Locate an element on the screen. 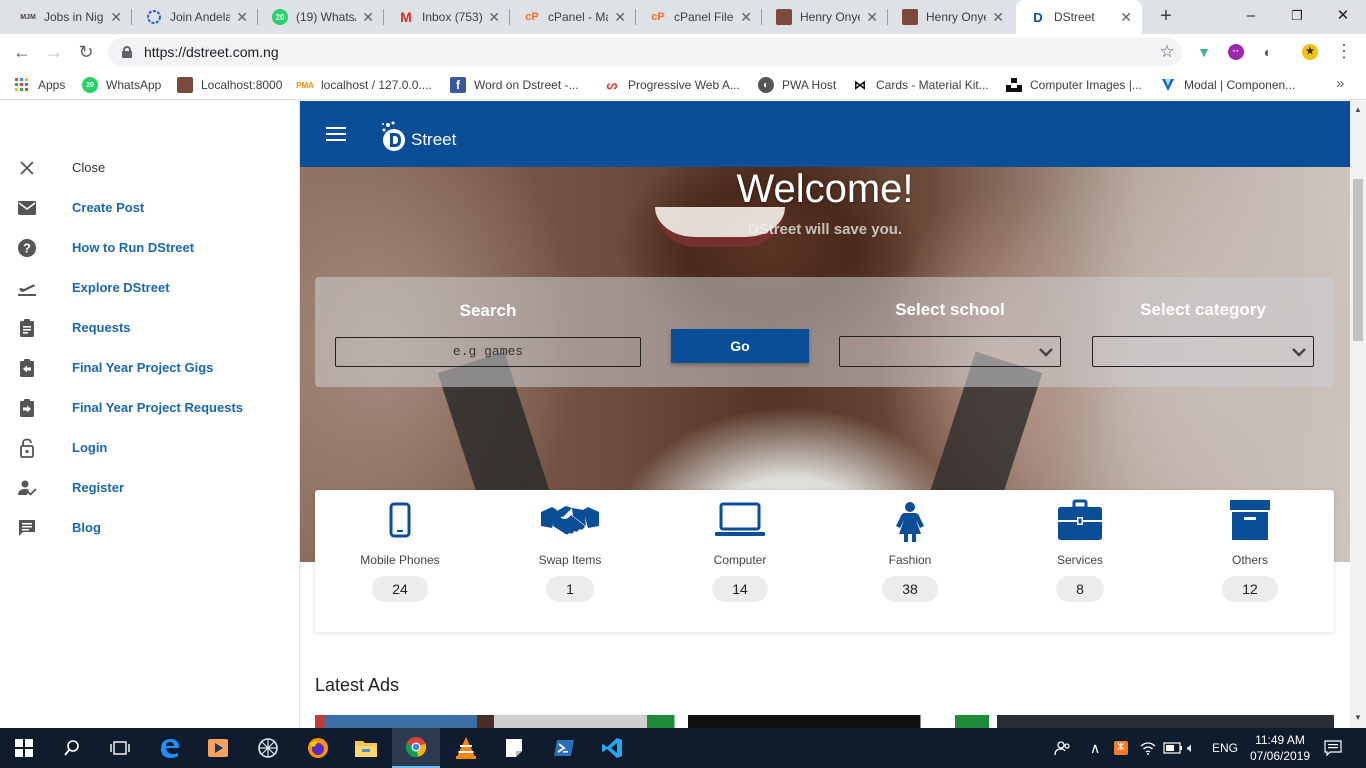  category-mobile-phones: Mobile Phones 24 is located at coordinates (400, 561).